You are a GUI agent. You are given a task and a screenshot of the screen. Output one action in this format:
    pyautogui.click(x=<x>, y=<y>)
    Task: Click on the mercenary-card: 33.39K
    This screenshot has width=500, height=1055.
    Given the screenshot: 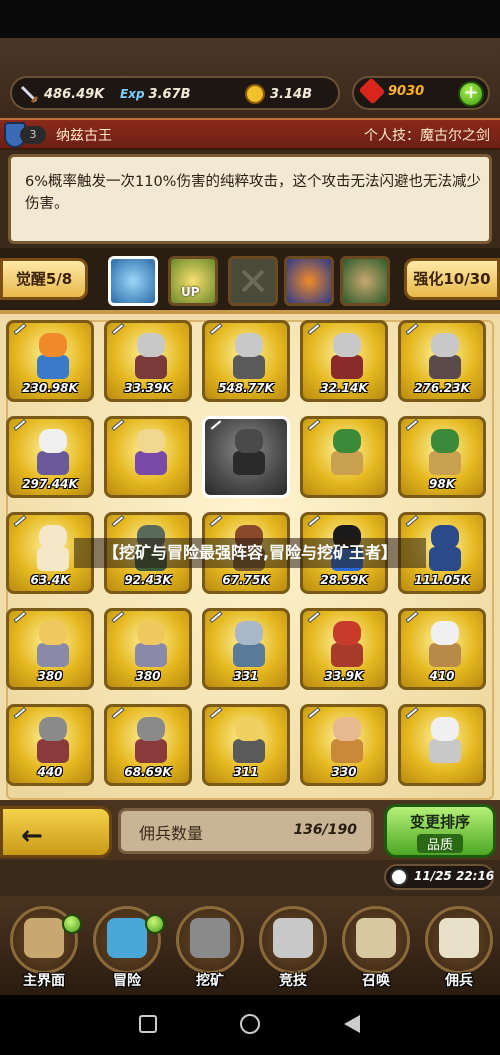 What is the action you would take?
    pyautogui.click(x=148, y=361)
    